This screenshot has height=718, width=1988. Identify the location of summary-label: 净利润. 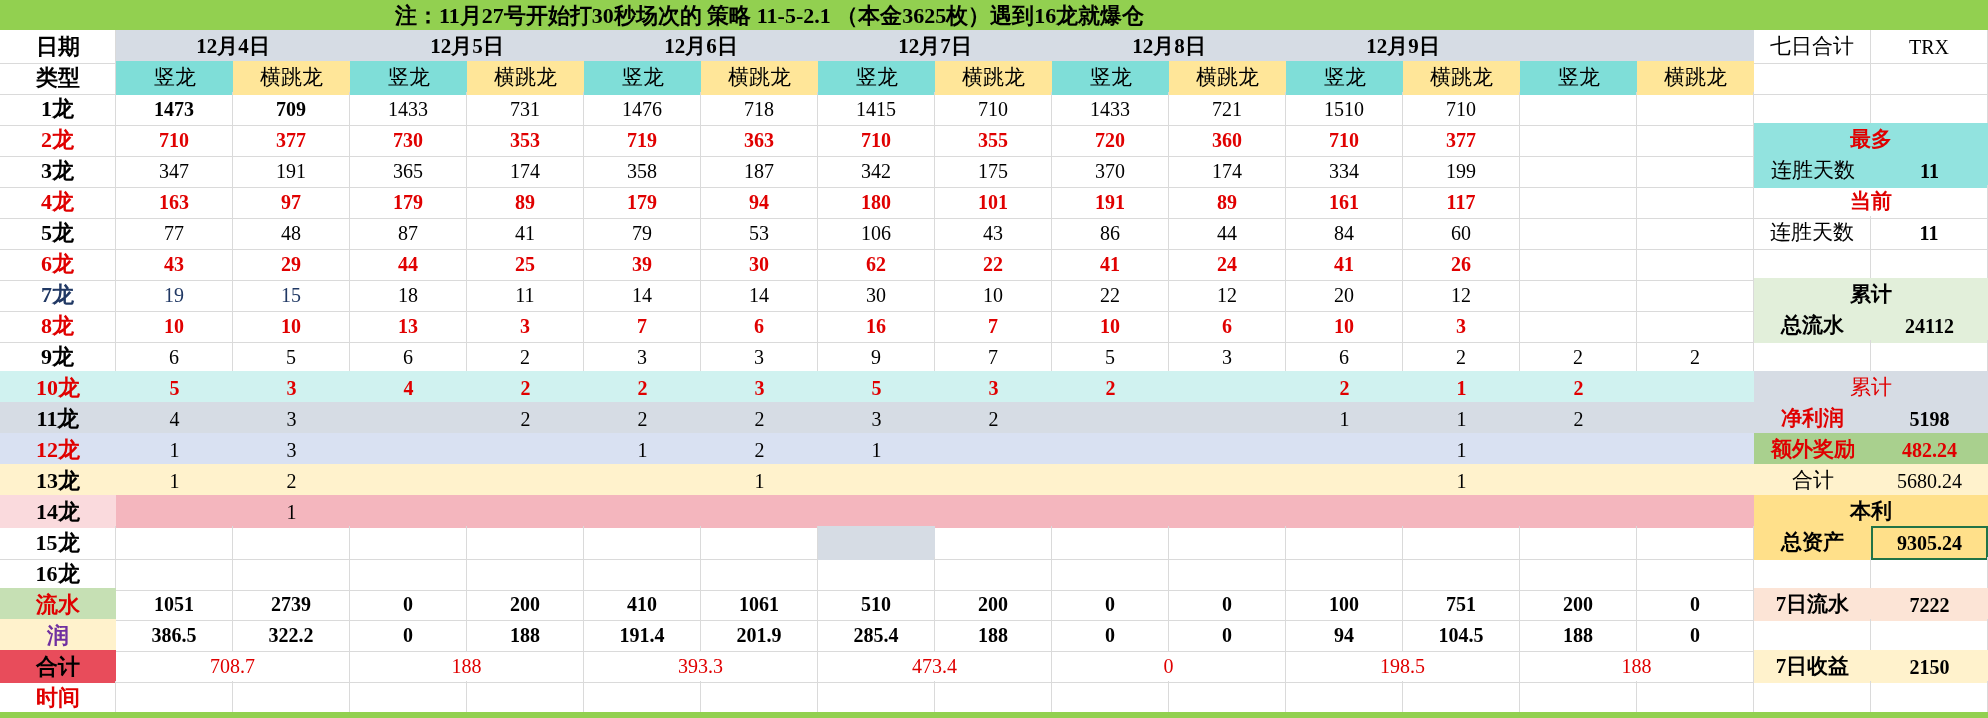
(1812, 418).